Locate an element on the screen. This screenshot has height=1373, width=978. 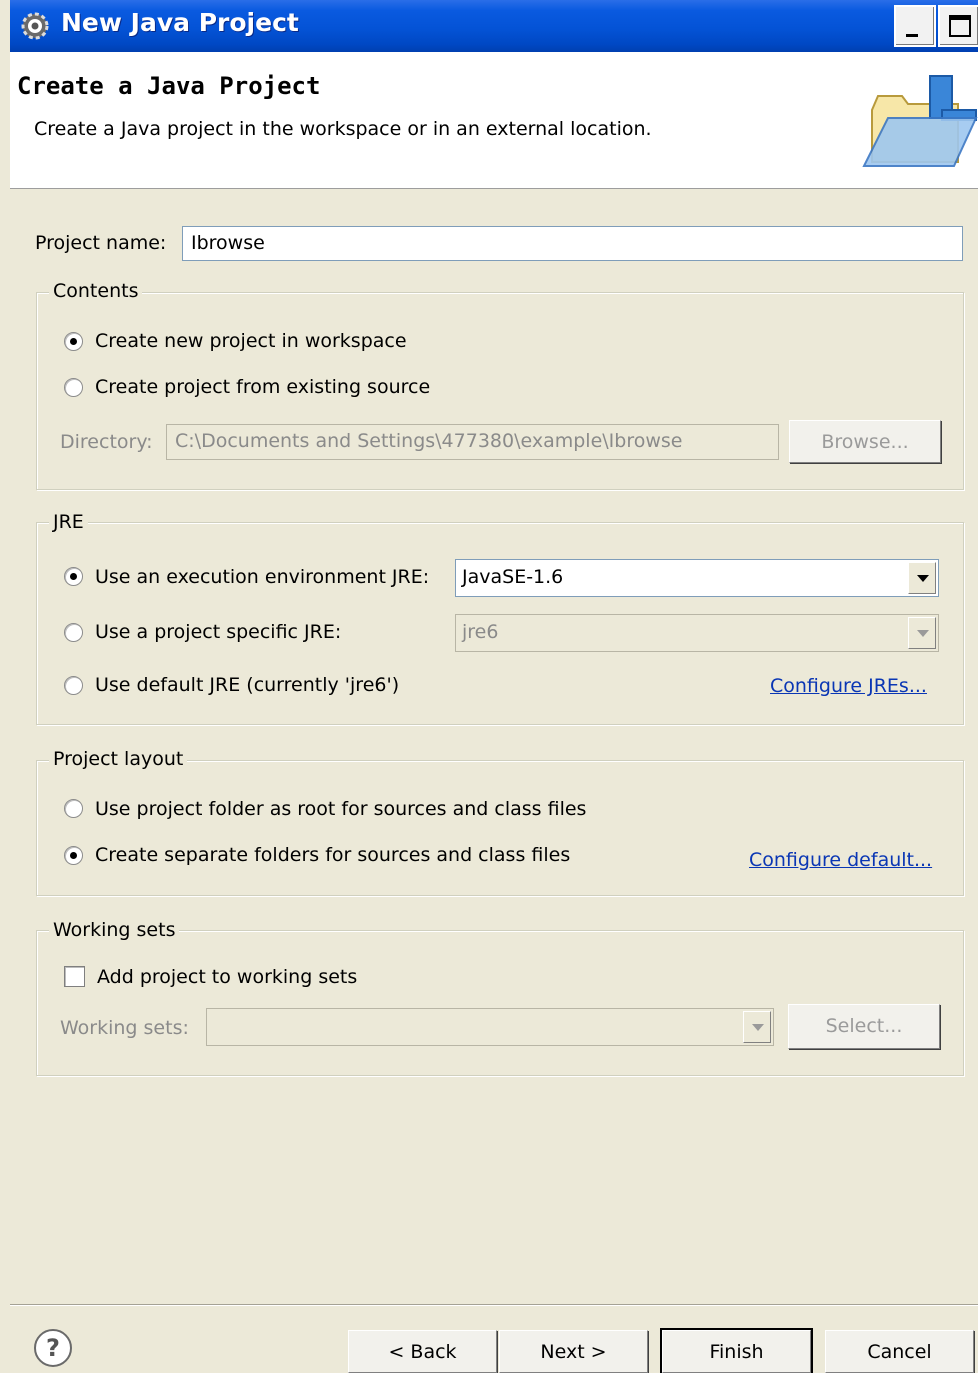
eclipse-gear-icon is located at coordinates (35, 26).